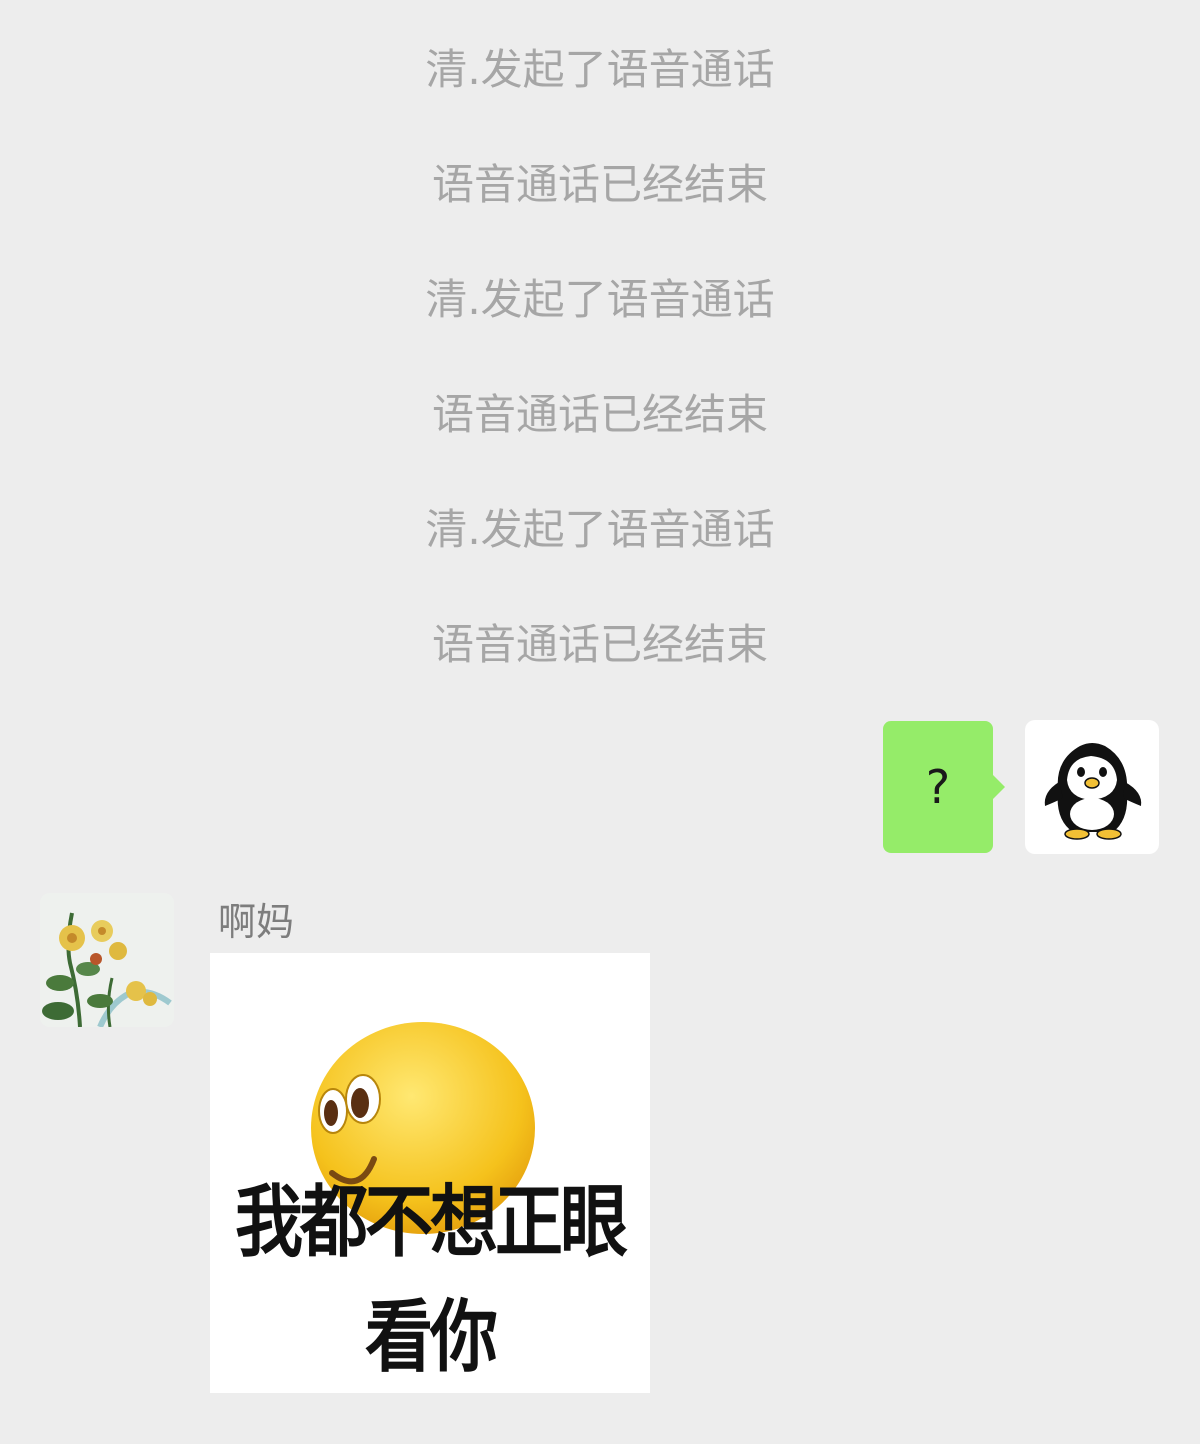 This screenshot has width=1200, height=1444. I want to click on my-avatar, so click(1092, 787).